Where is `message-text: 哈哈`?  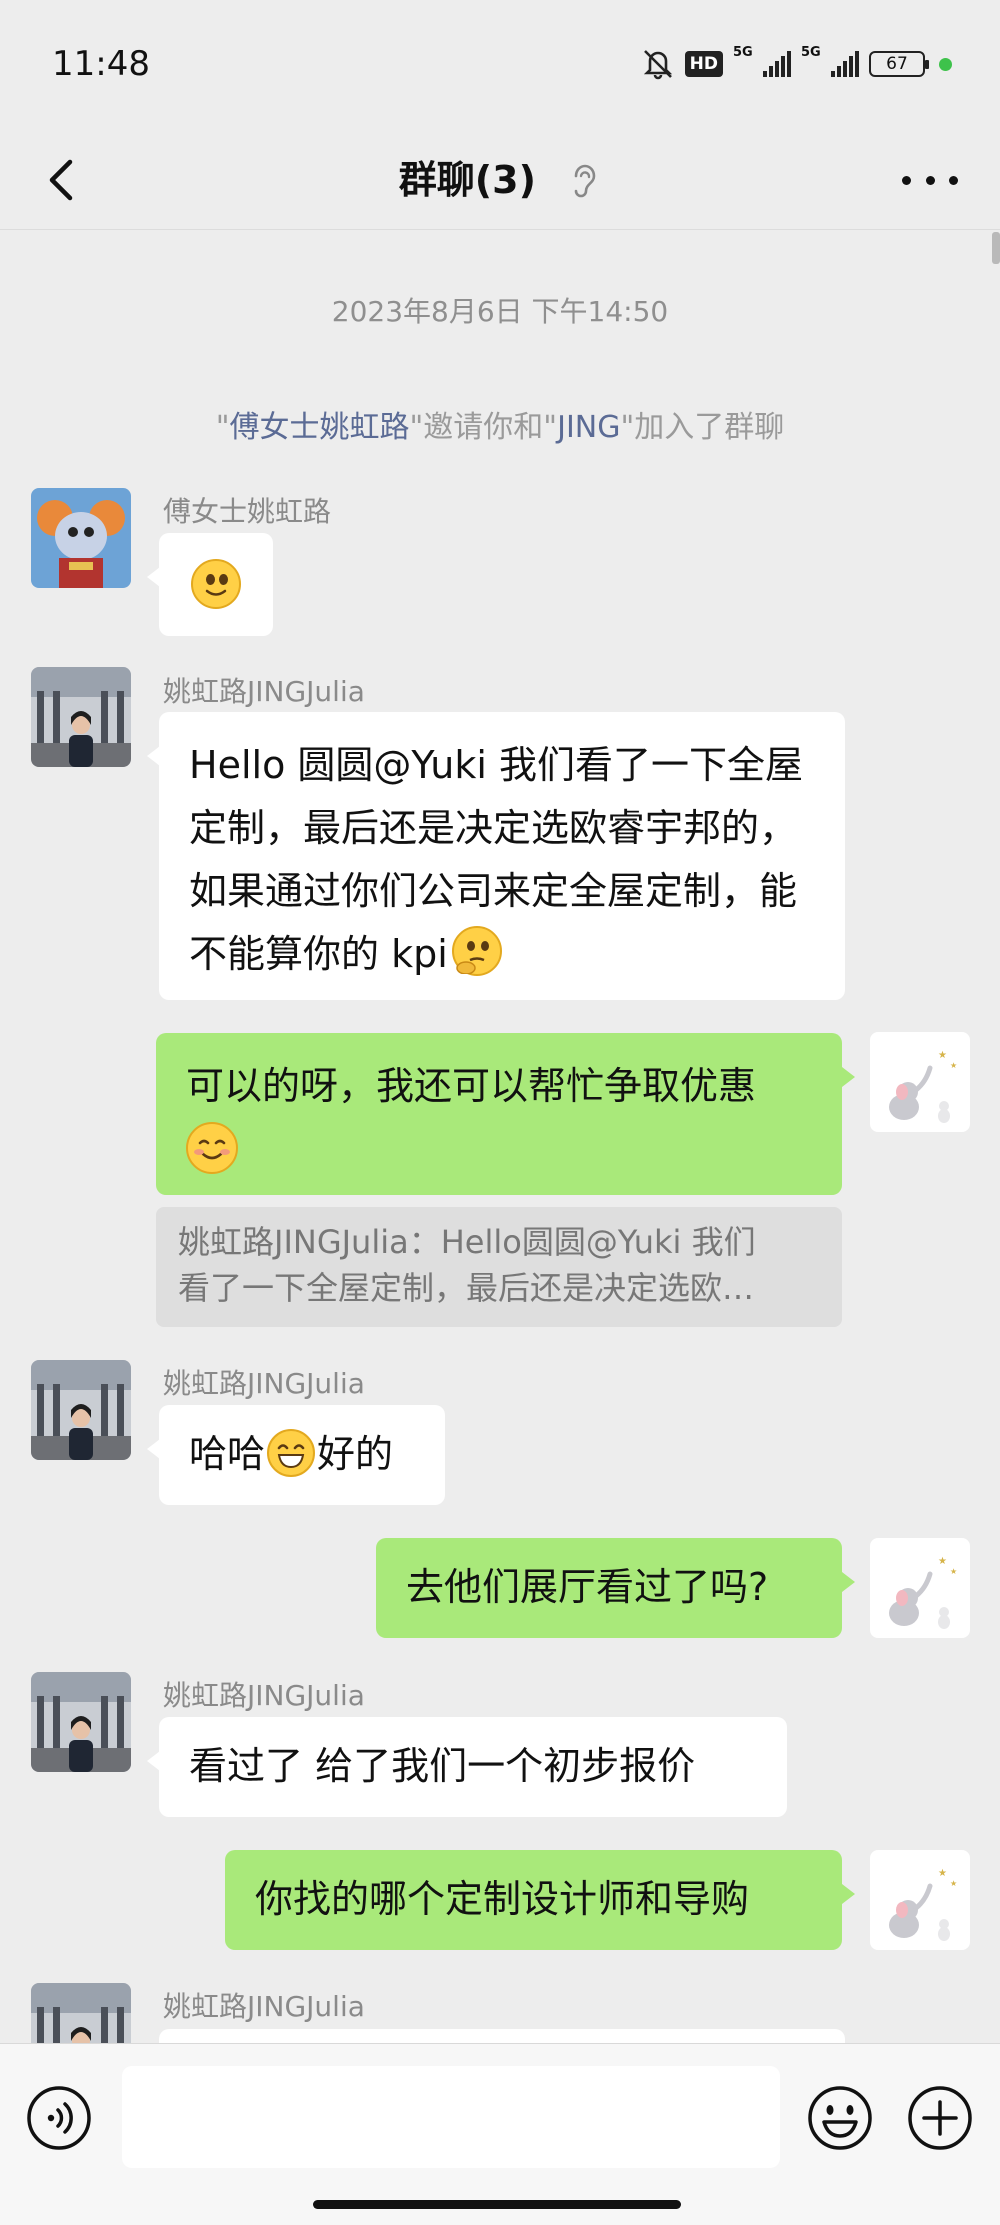
message-text: 哈哈 is located at coordinates (227, 1454).